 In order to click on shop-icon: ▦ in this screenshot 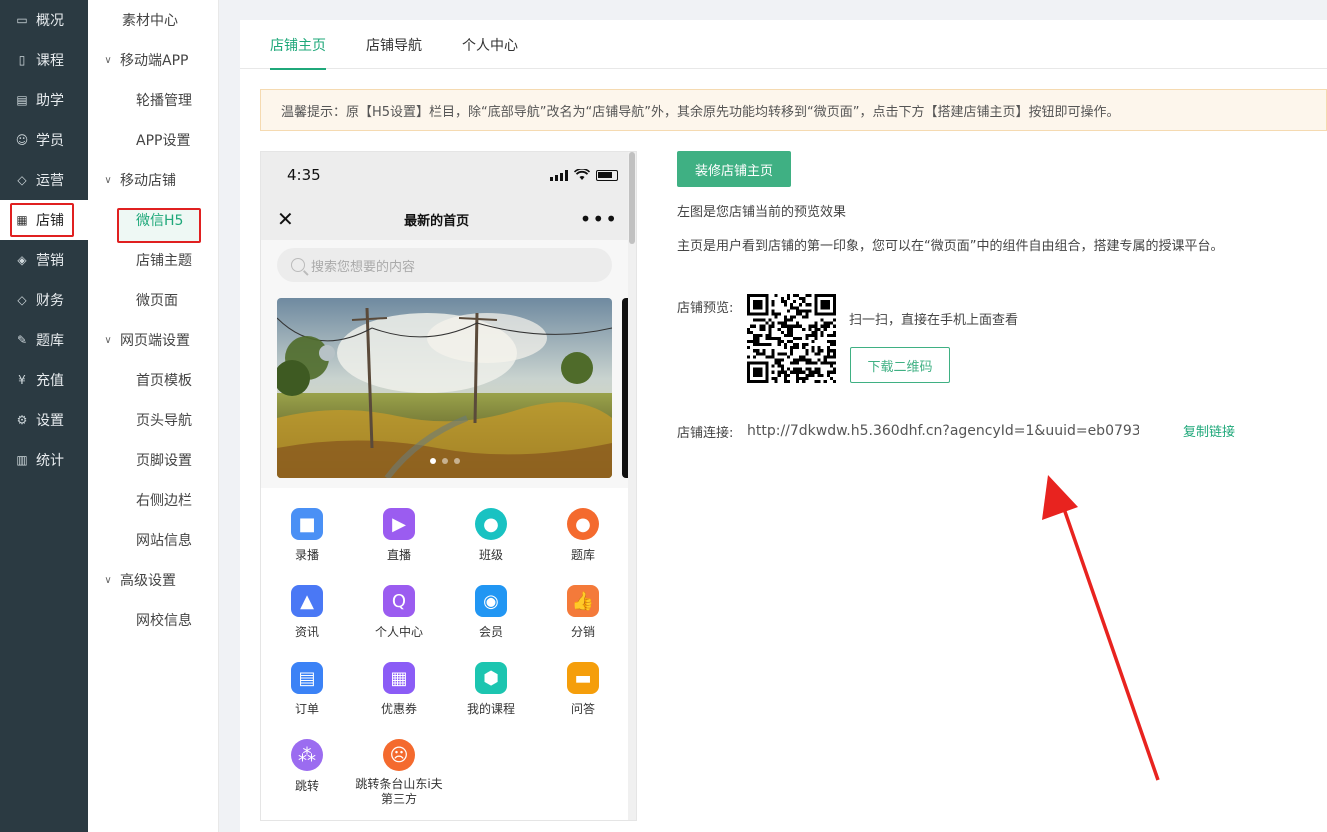, I will do `click(22, 220)`.